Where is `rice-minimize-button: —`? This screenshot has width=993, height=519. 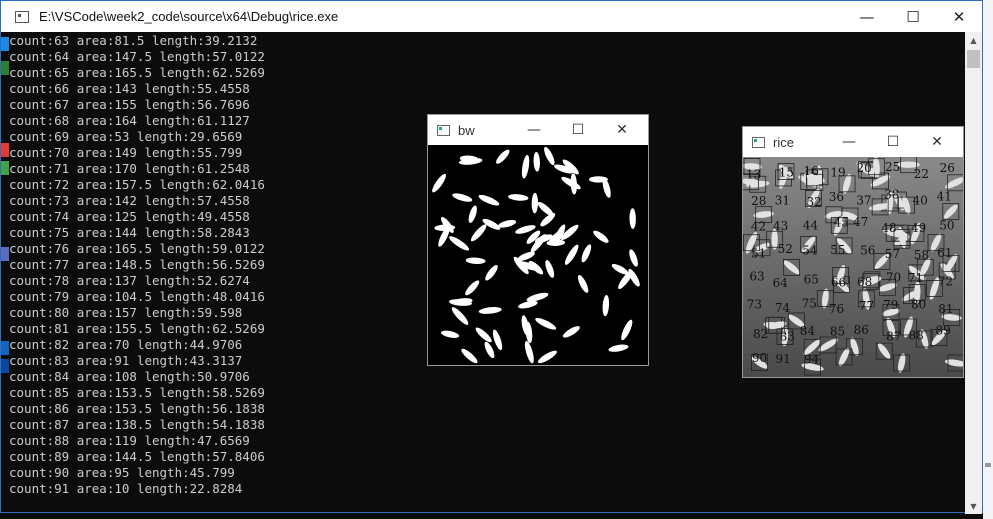 rice-minimize-button: — is located at coordinates (849, 142).